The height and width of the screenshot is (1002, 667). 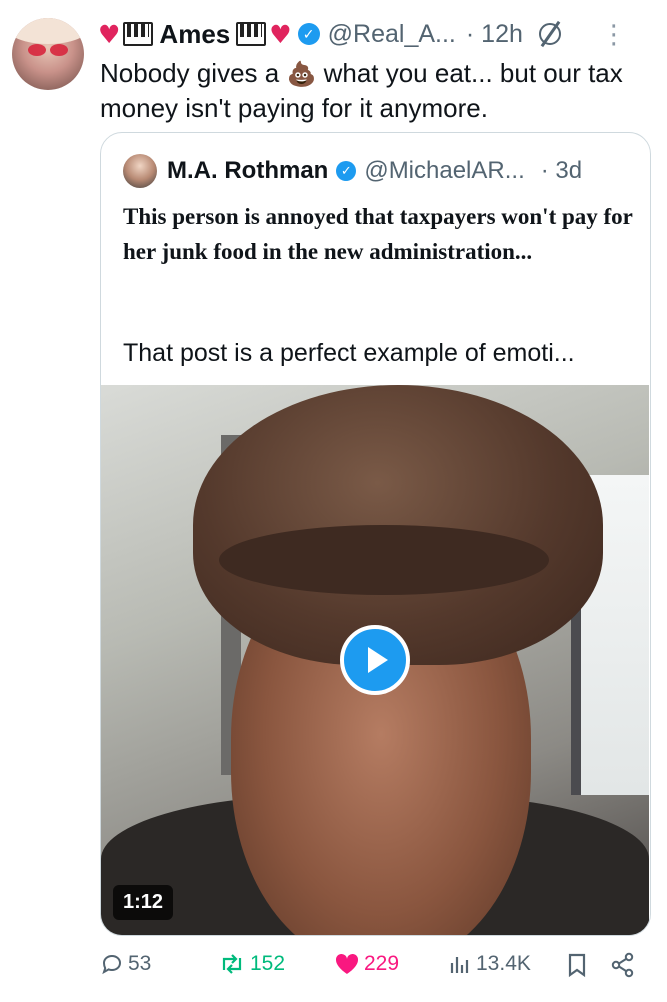 What do you see at coordinates (384, 560) in the screenshot?
I see `video-person-bonnet-band` at bounding box center [384, 560].